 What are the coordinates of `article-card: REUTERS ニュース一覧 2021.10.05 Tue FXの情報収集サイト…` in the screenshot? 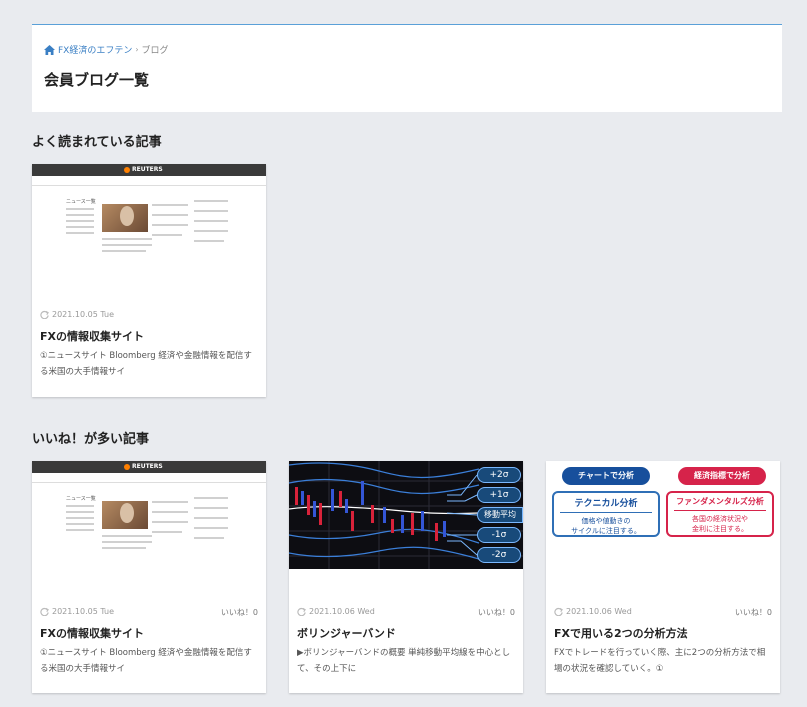 It's located at (149, 280).